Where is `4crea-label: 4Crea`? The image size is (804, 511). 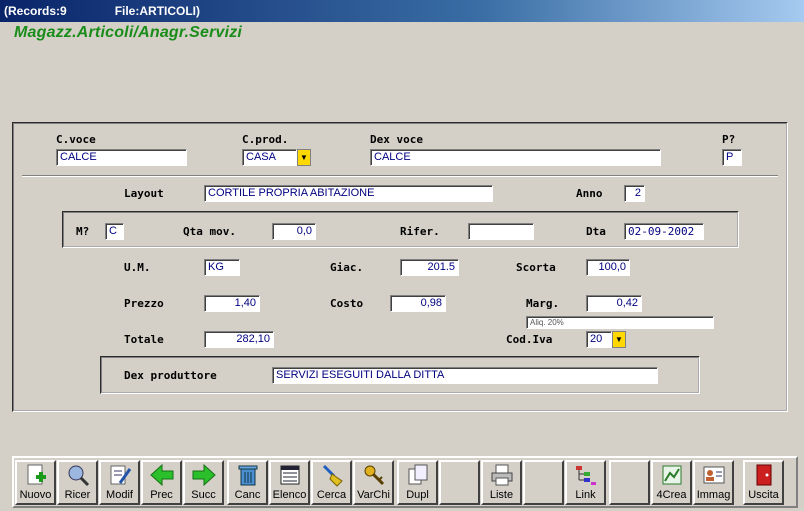 4crea-label: 4Crea is located at coordinates (671, 495).